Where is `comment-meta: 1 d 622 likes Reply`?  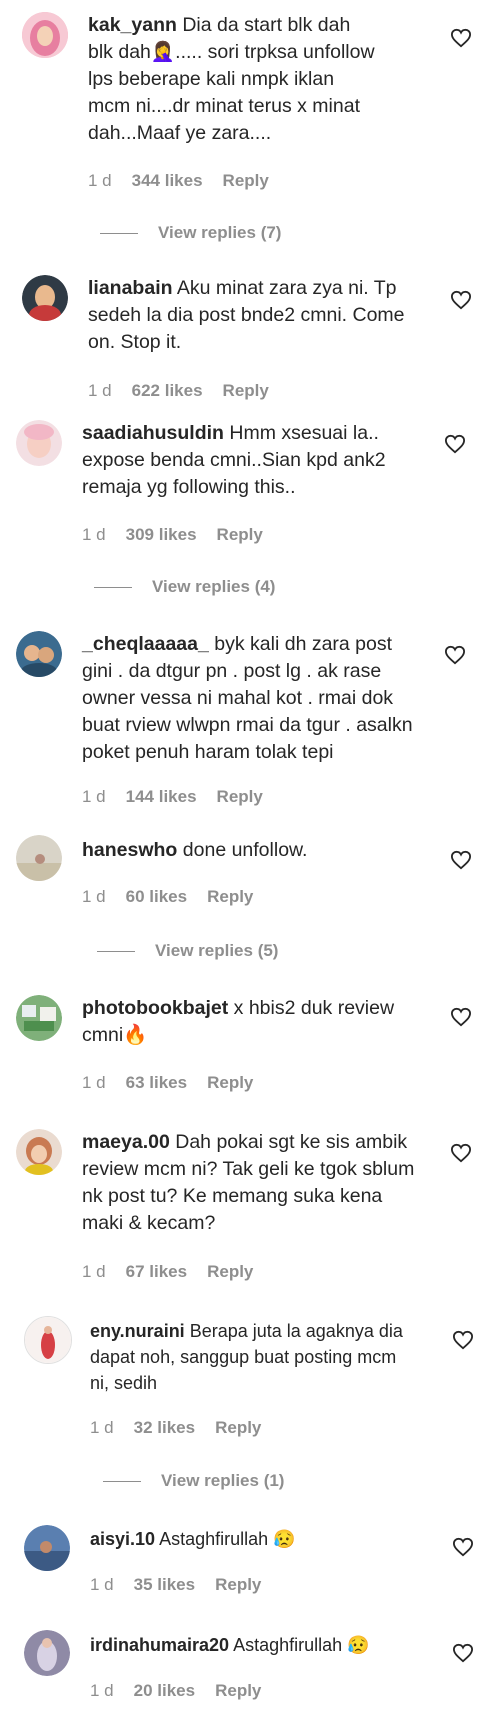
comment-meta: 1 d 622 likes Reply is located at coordinates (188, 391).